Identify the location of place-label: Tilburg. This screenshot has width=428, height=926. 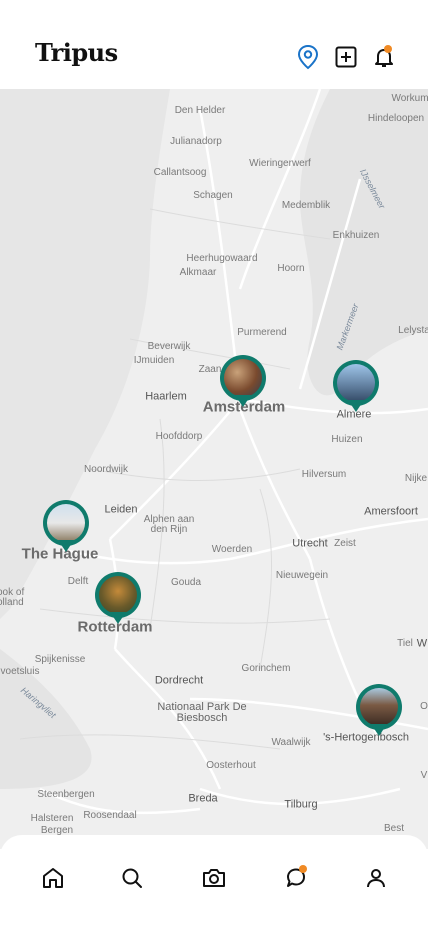
(301, 804).